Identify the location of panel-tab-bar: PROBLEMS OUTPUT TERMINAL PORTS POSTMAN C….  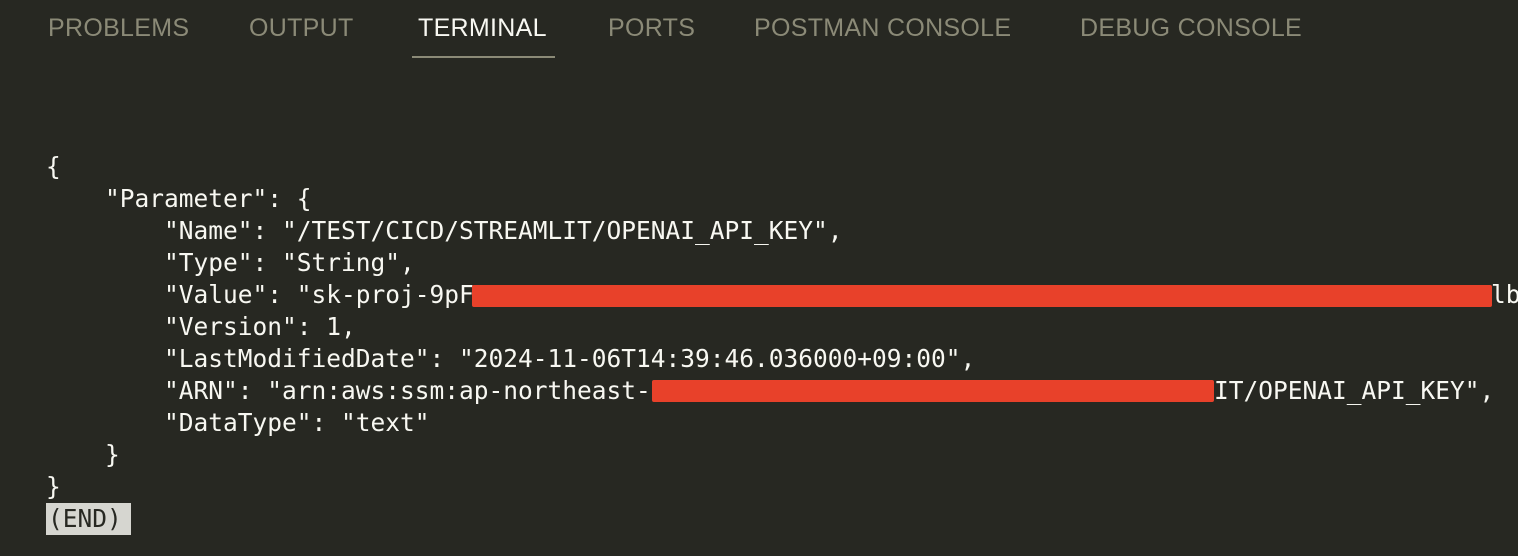
(759, 30).